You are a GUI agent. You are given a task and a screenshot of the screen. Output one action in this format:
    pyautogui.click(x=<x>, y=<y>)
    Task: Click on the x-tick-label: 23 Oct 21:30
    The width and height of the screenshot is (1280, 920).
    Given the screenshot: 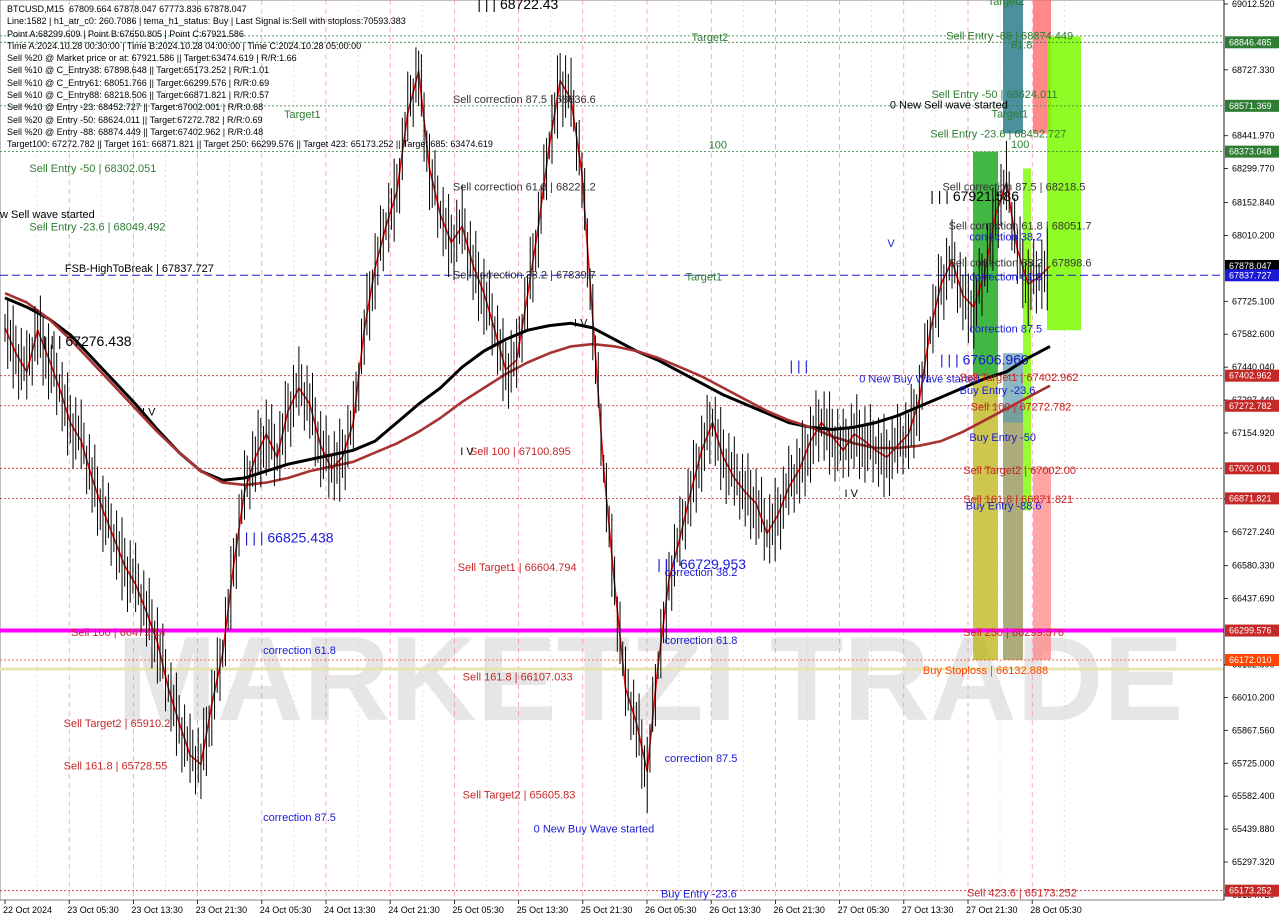 What is the action you would take?
    pyautogui.click(x=222, y=910)
    